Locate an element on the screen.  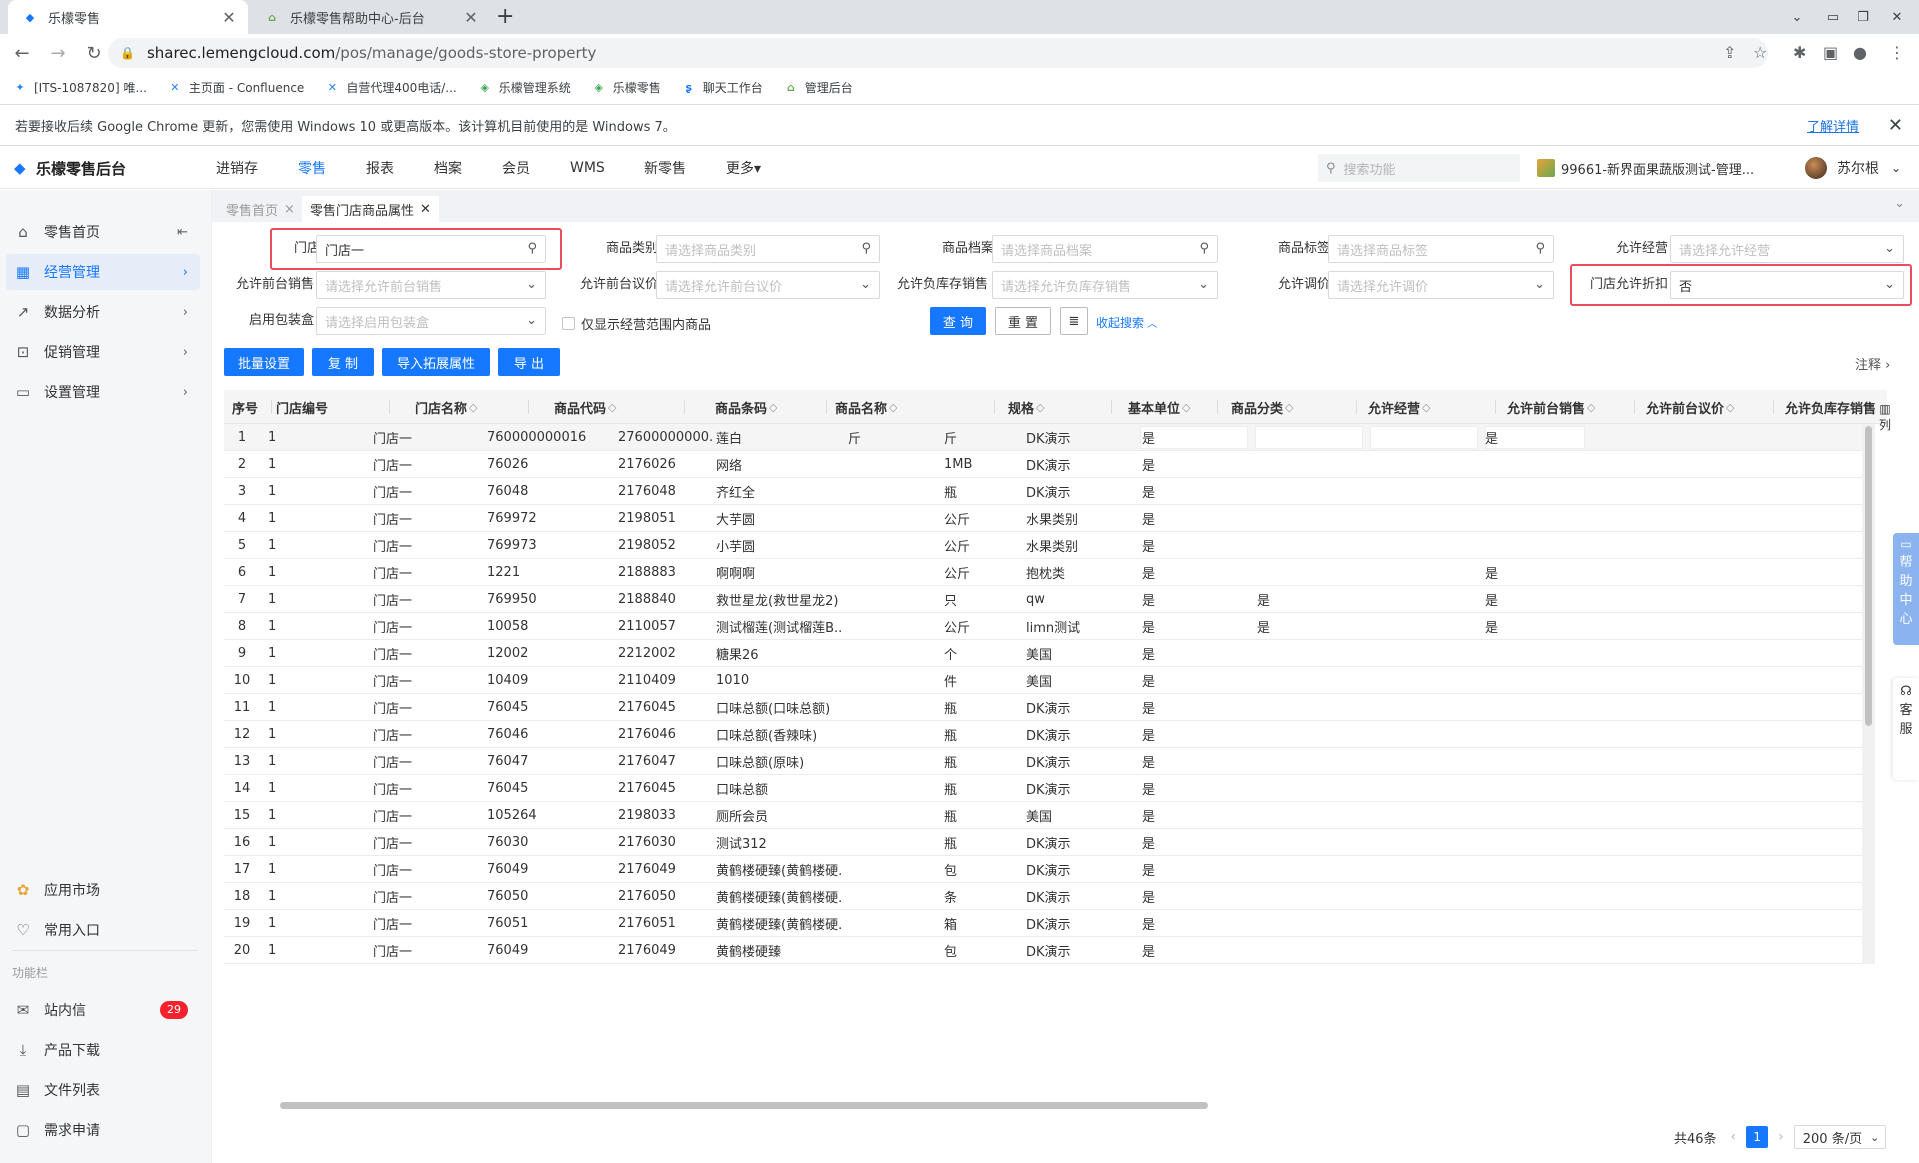
allow-biz-select: 请选择允许经营 ⌄ is located at coordinates (1787, 249).